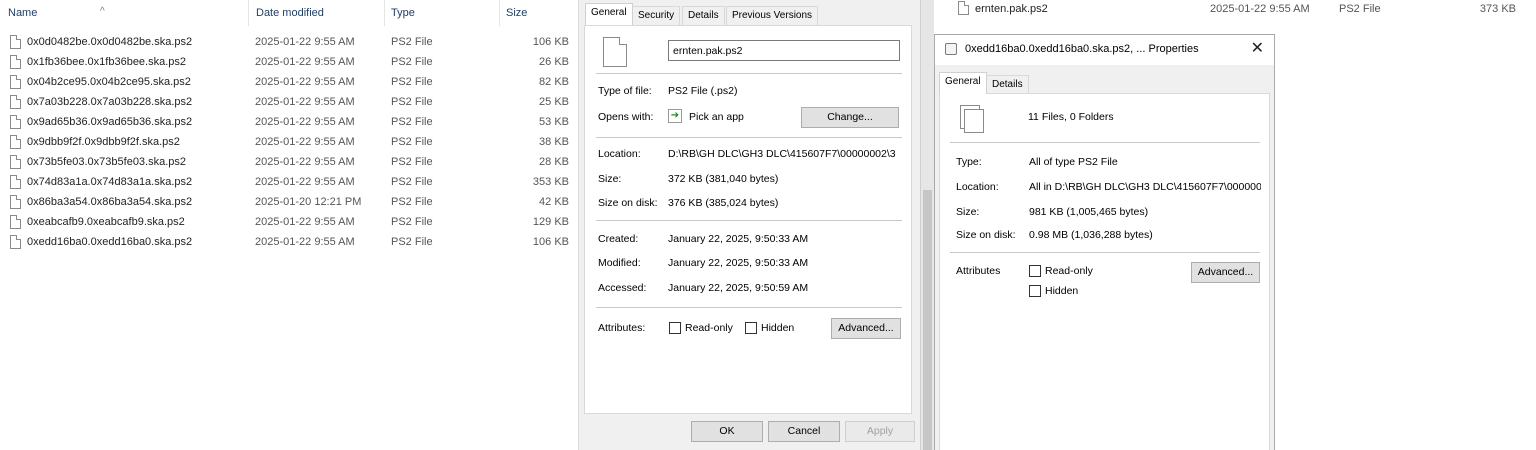  Describe the element at coordinates (550, 222) in the screenshot. I see `file-size: 129 KB` at that location.